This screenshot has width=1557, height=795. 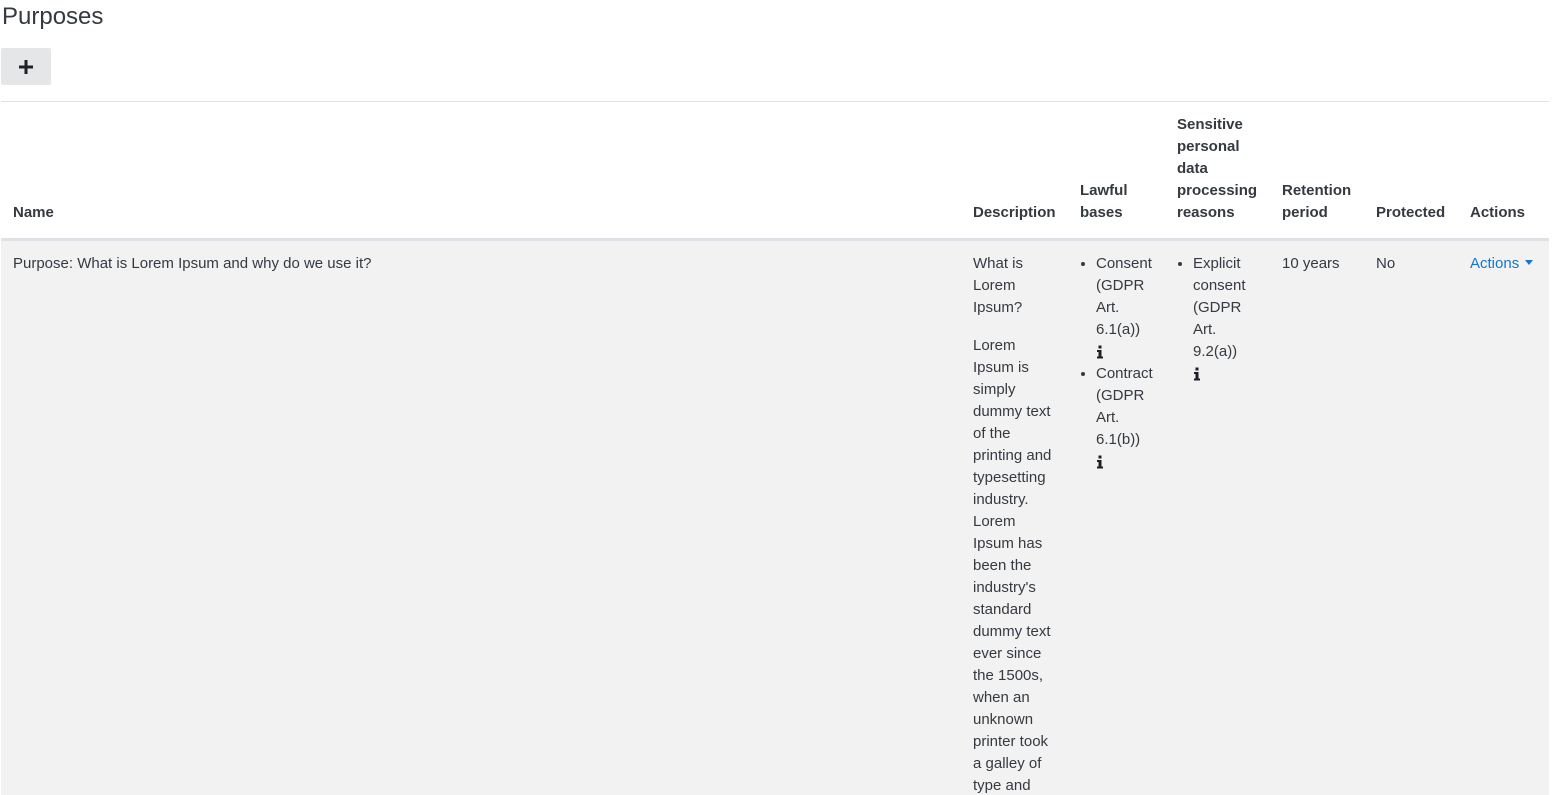 I want to click on column-header-actions: Actions, so click(x=1503, y=171).